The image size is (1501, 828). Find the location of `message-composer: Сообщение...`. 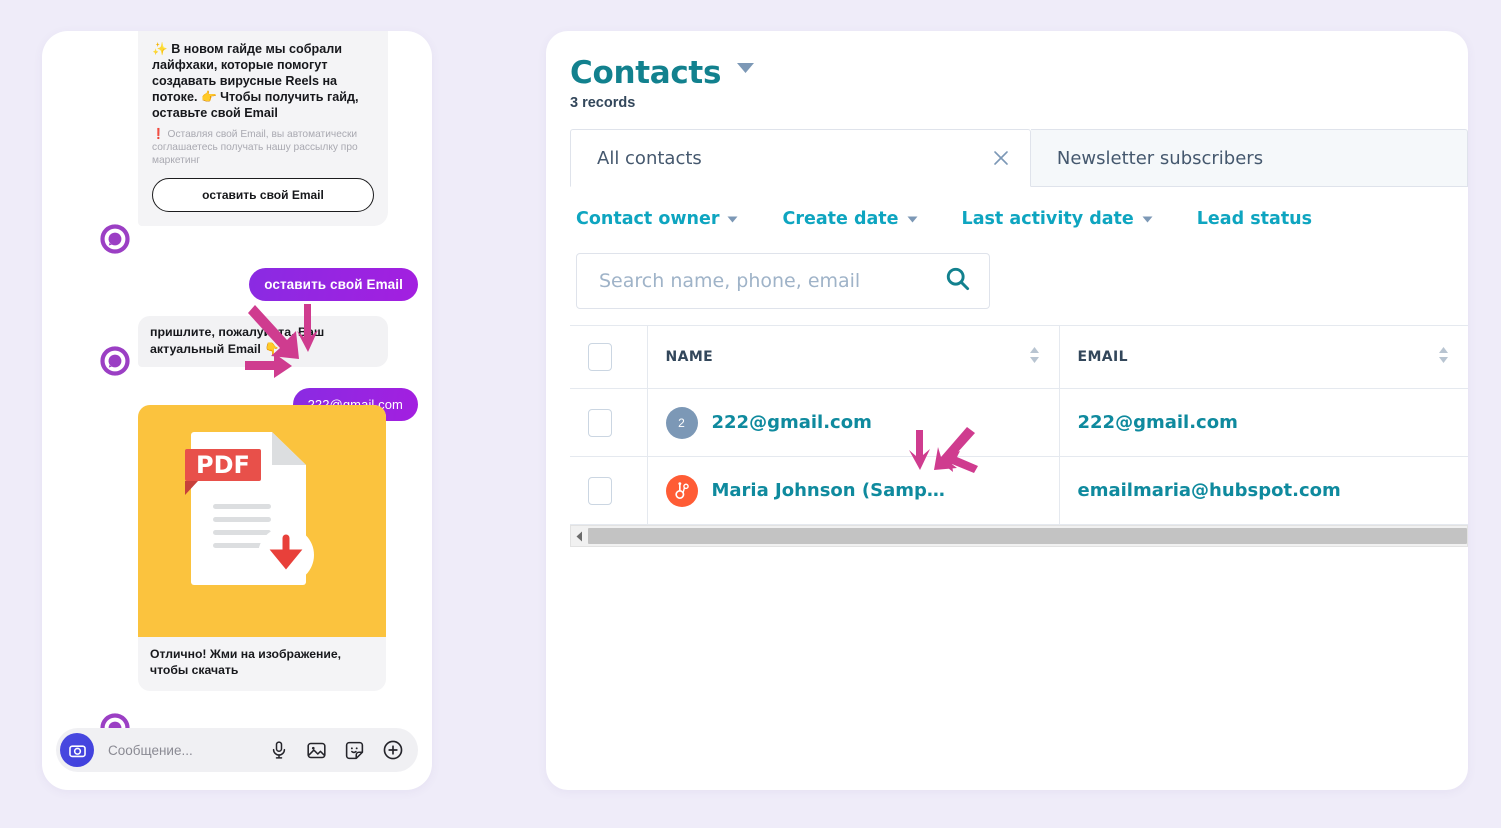

message-composer: Сообщение... is located at coordinates (237, 750).